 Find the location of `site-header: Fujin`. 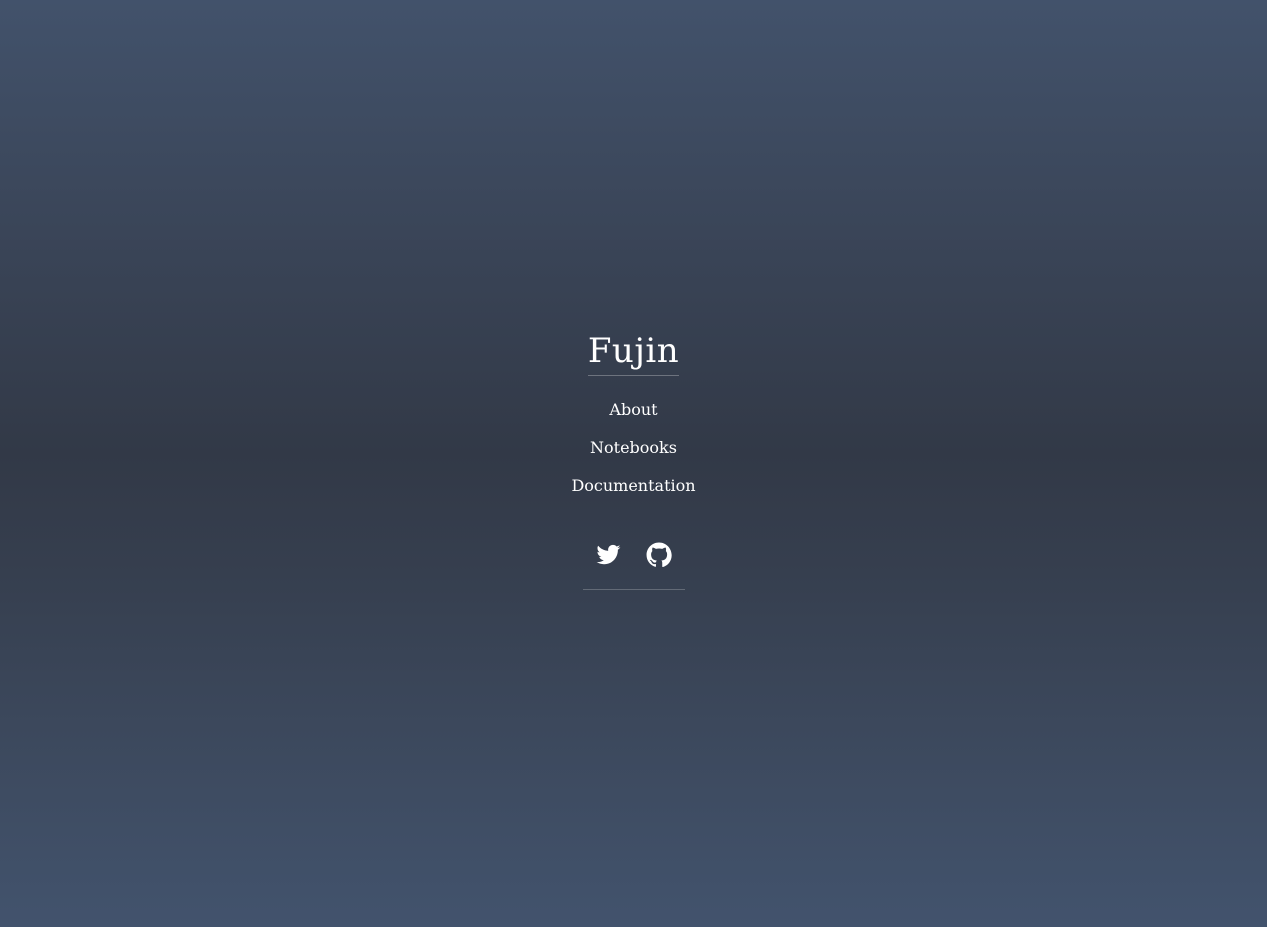

site-header: Fujin is located at coordinates (633, 353).